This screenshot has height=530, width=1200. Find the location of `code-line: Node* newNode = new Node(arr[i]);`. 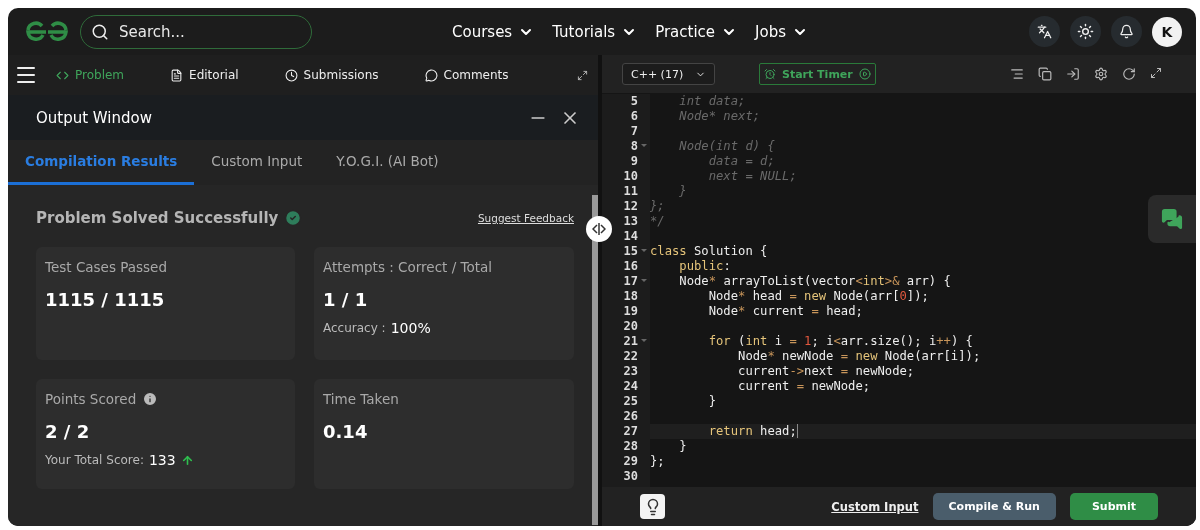

code-line: Node* newNode = new Node(arr[i]); is located at coordinates (859, 356).